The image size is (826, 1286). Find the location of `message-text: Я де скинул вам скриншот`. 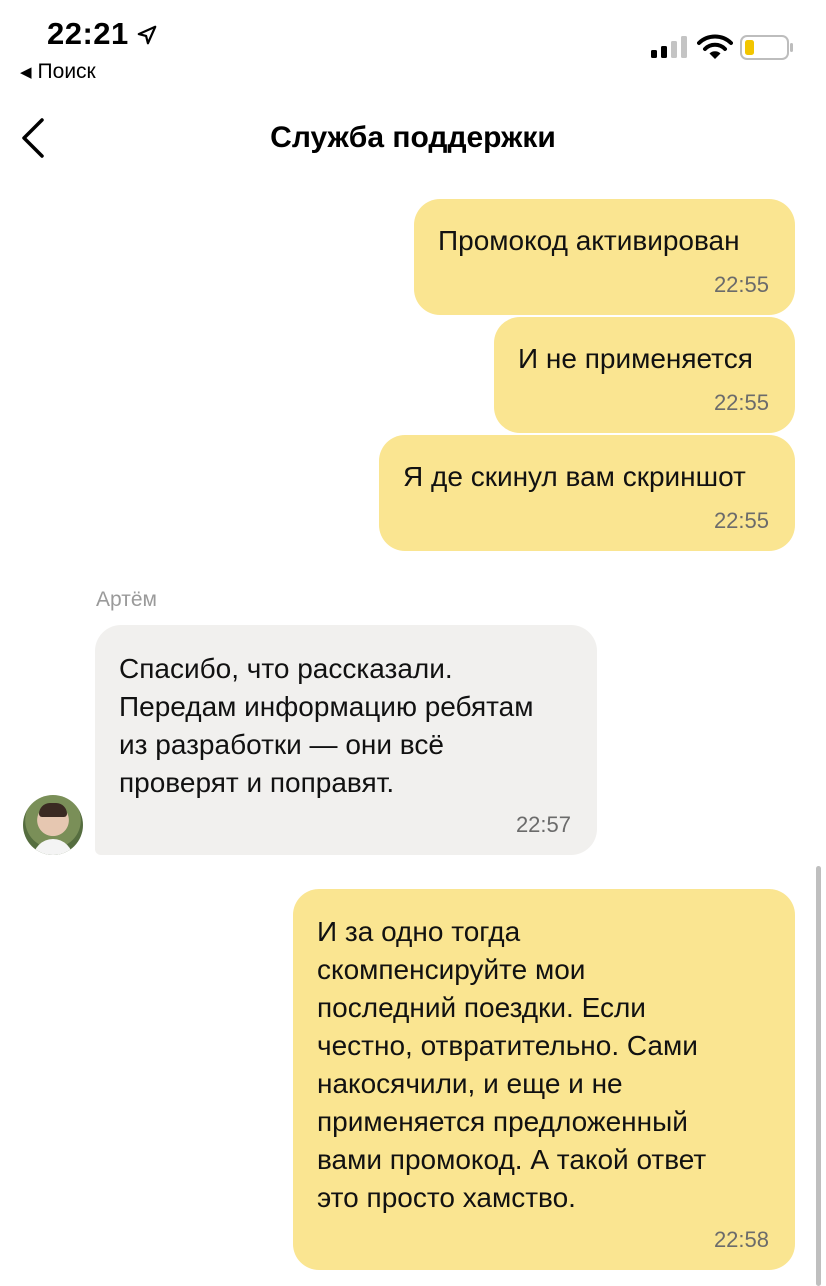

message-text: Я де скинул вам скриншот is located at coordinates (574, 476).